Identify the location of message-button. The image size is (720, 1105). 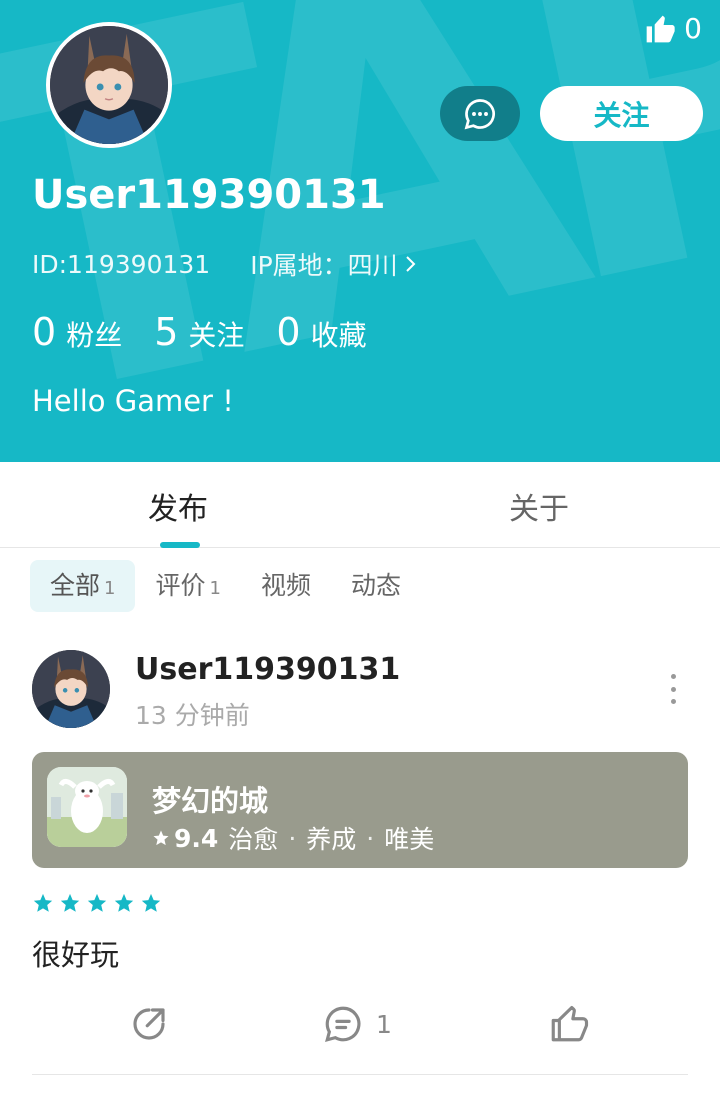
(480, 113).